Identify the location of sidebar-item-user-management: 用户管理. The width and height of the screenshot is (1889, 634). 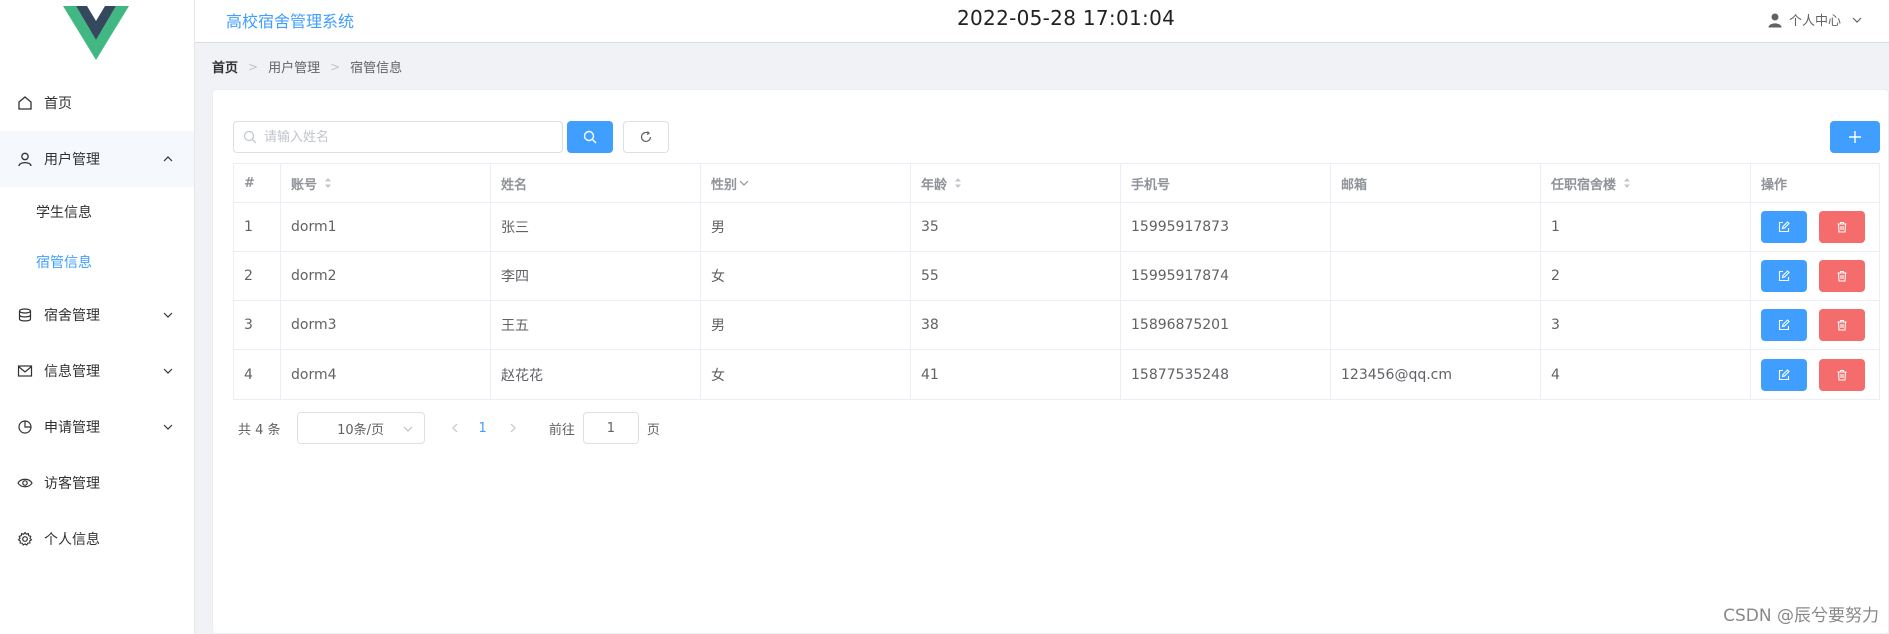
(97, 159).